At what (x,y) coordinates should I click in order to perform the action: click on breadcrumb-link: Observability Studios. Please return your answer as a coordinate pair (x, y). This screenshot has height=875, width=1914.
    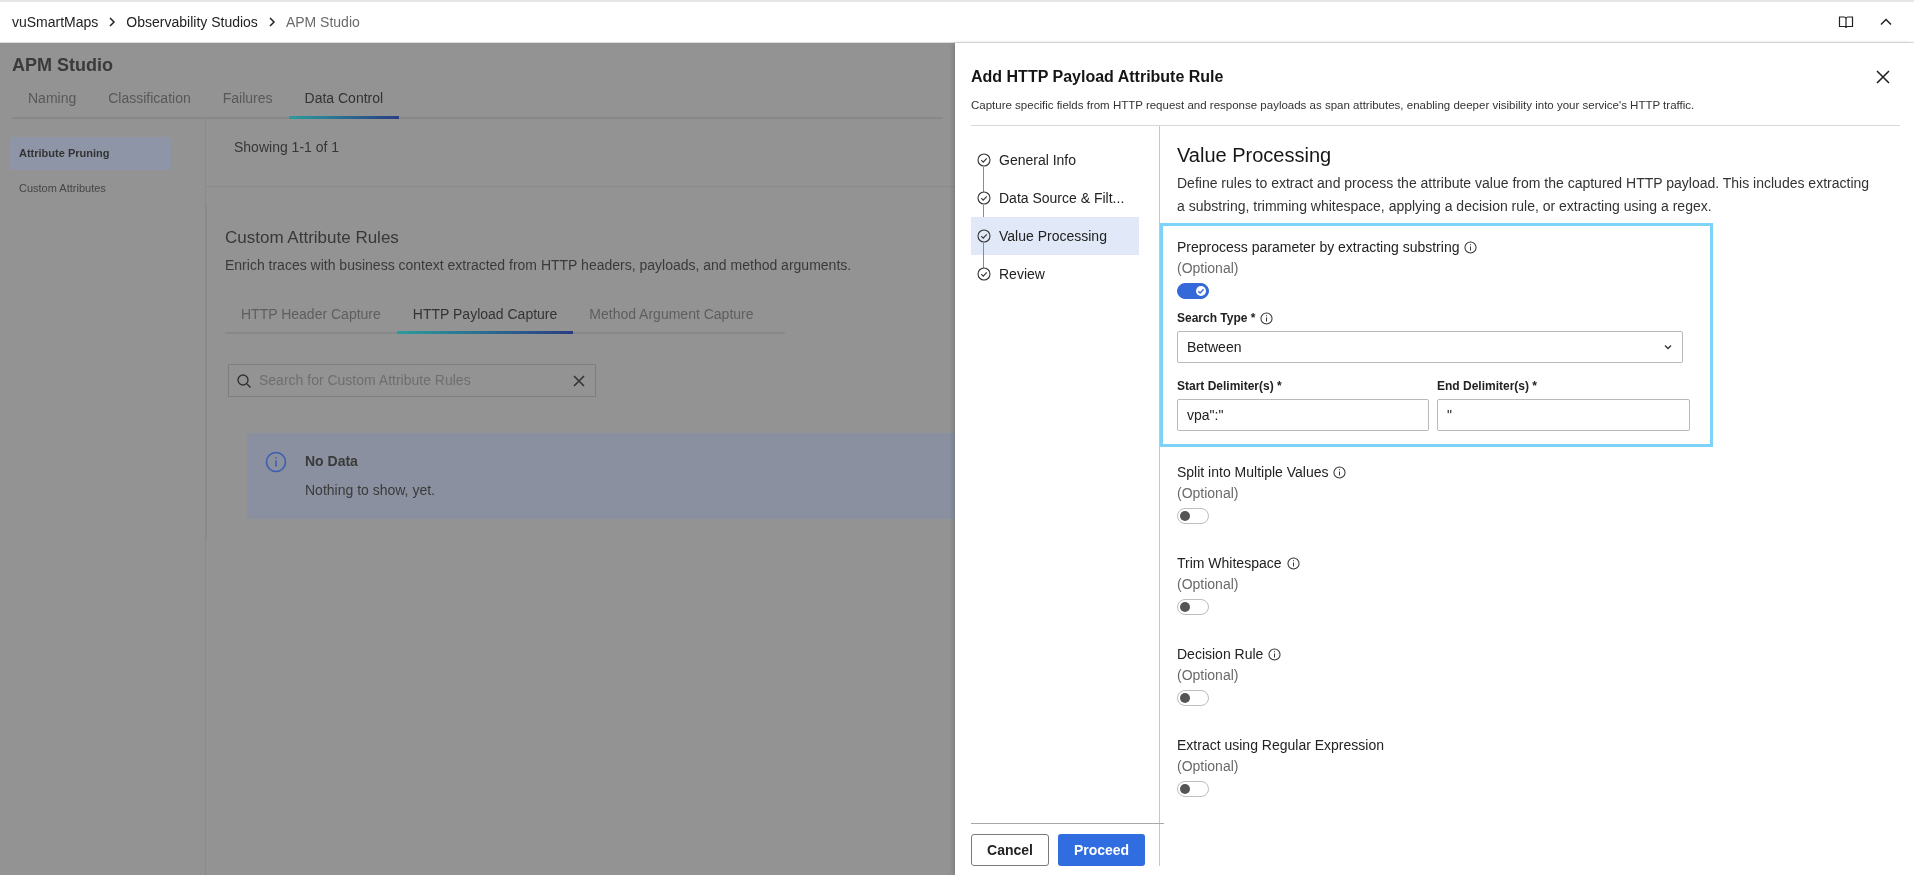
    Looking at the image, I should click on (192, 22).